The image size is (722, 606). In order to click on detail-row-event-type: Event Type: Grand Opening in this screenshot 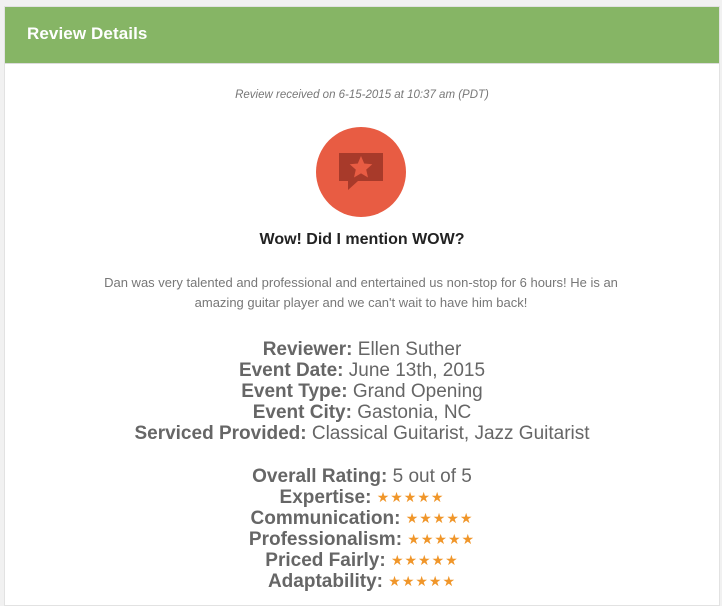, I will do `click(362, 391)`.